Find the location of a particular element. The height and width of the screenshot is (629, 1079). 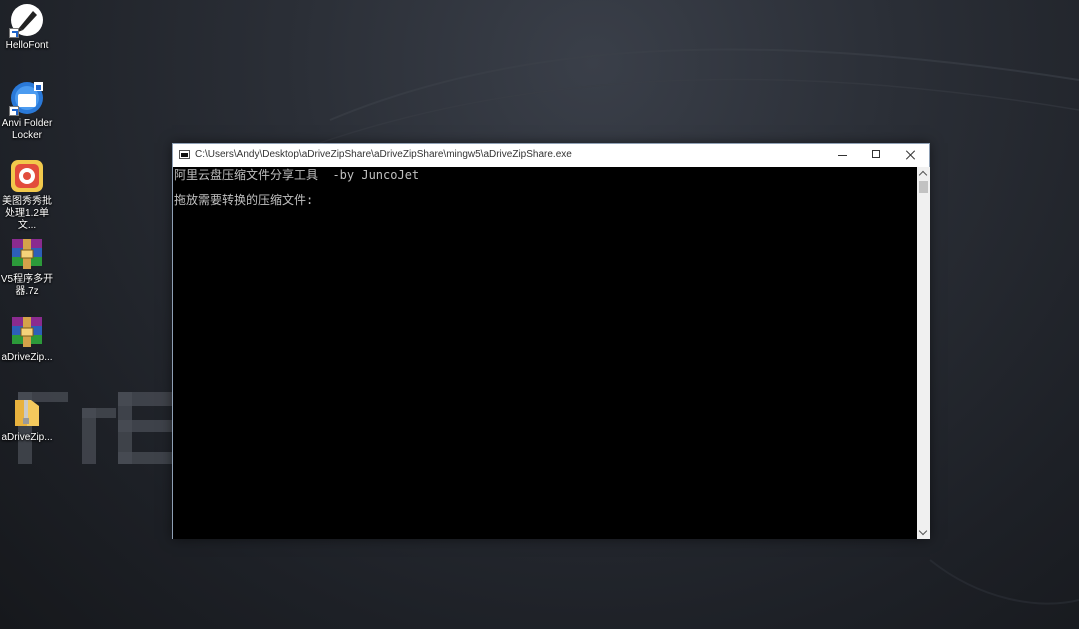

scroll-thumb is located at coordinates (923, 187).